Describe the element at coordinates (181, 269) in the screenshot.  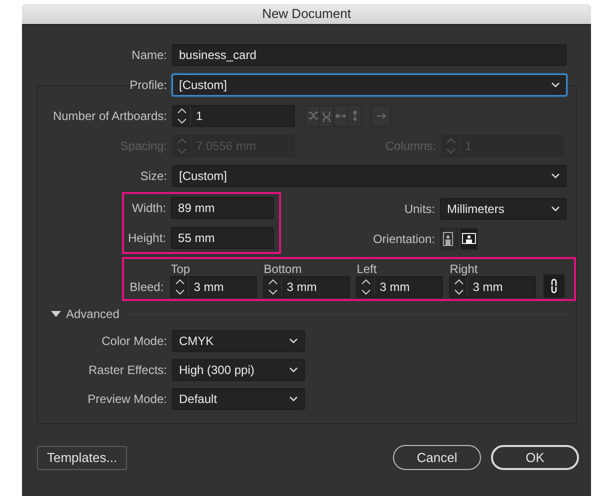
I see `field-label: Top` at that location.